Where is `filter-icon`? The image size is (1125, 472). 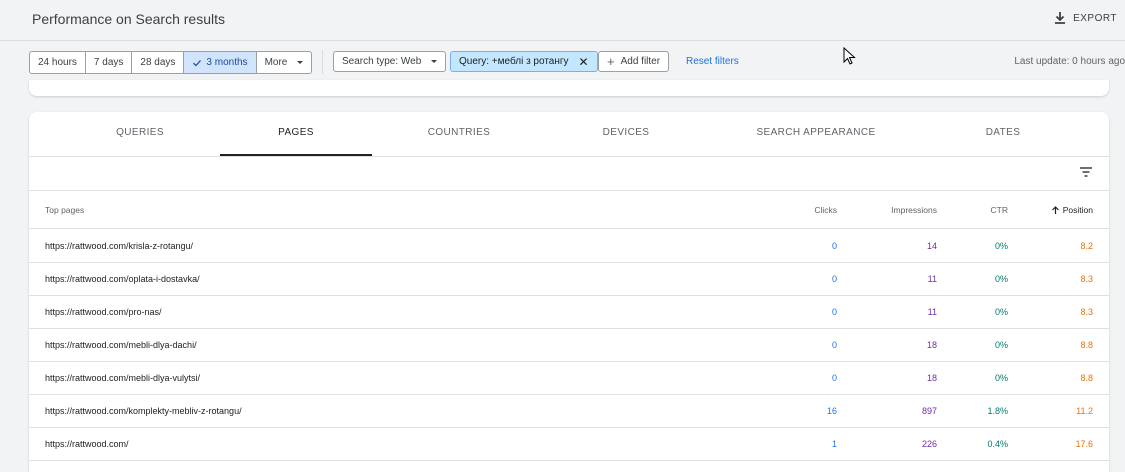 filter-icon is located at coordinates (1086, 172).